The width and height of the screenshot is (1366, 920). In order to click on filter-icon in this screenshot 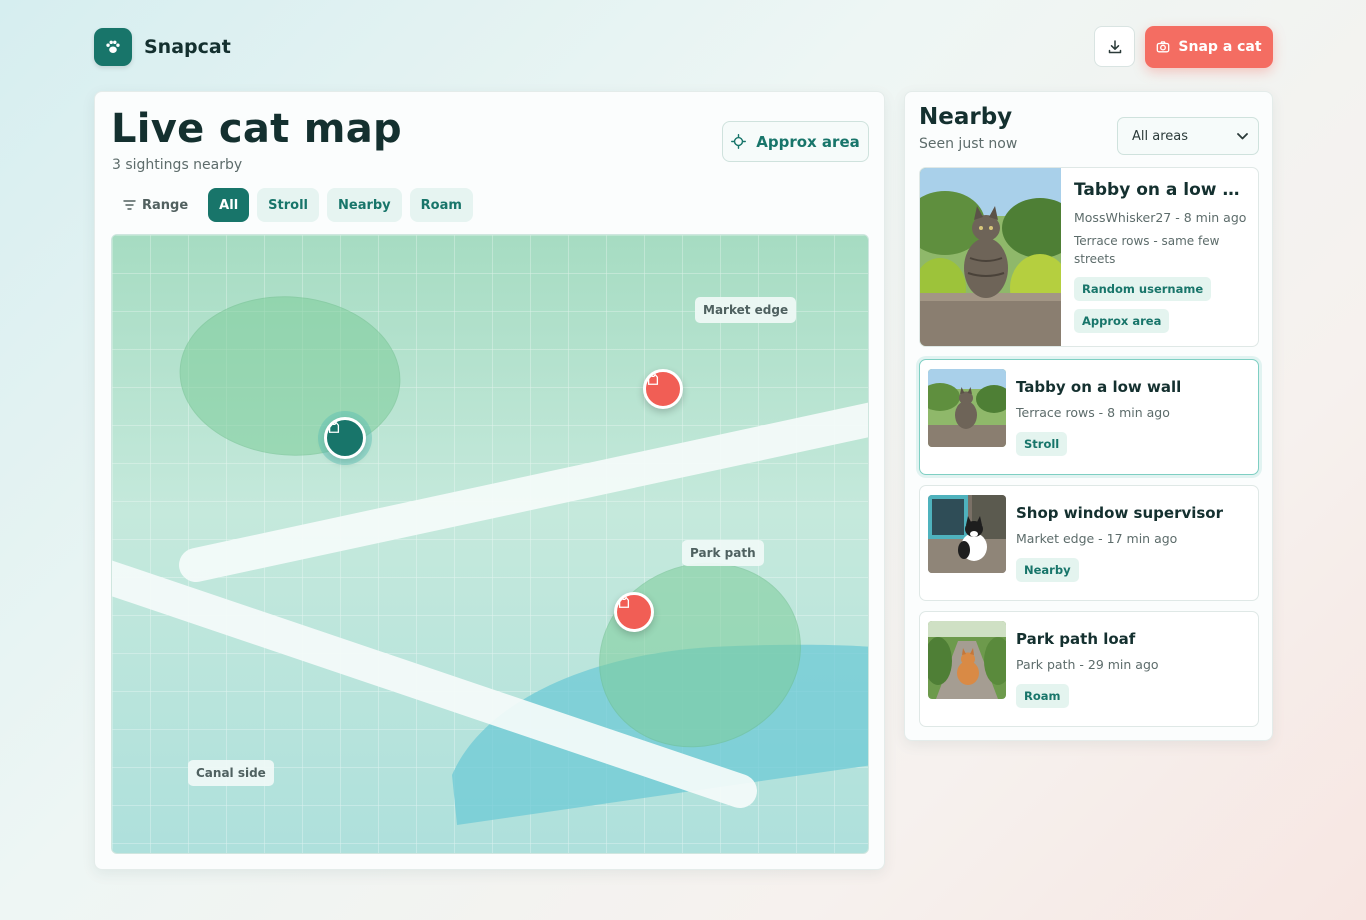, I will do `click(129, 205)`.